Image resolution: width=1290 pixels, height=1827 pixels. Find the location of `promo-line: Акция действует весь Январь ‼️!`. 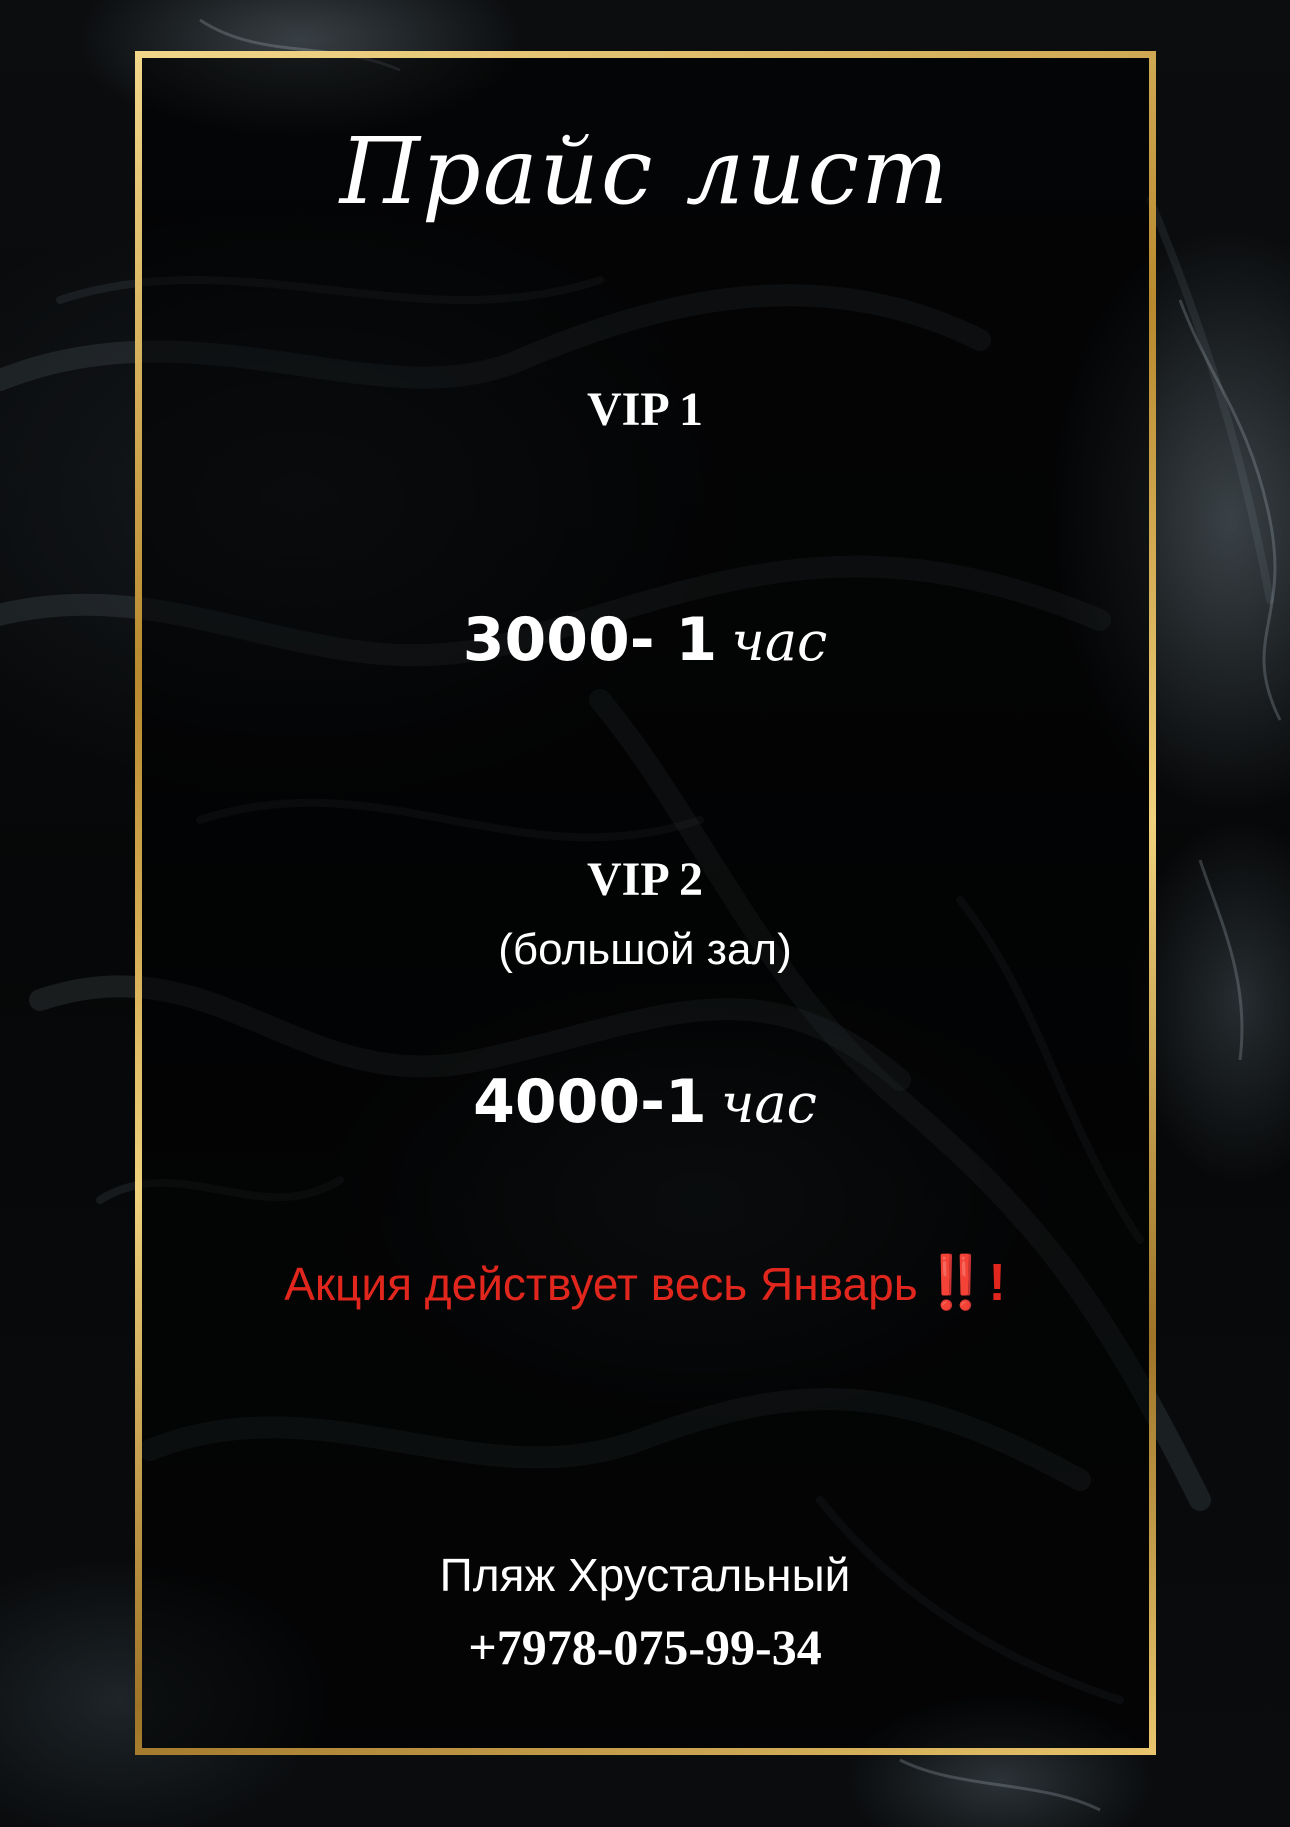

promo-line: Акция действует весь Январь ‼️! is located at coordinates (645, 1282).